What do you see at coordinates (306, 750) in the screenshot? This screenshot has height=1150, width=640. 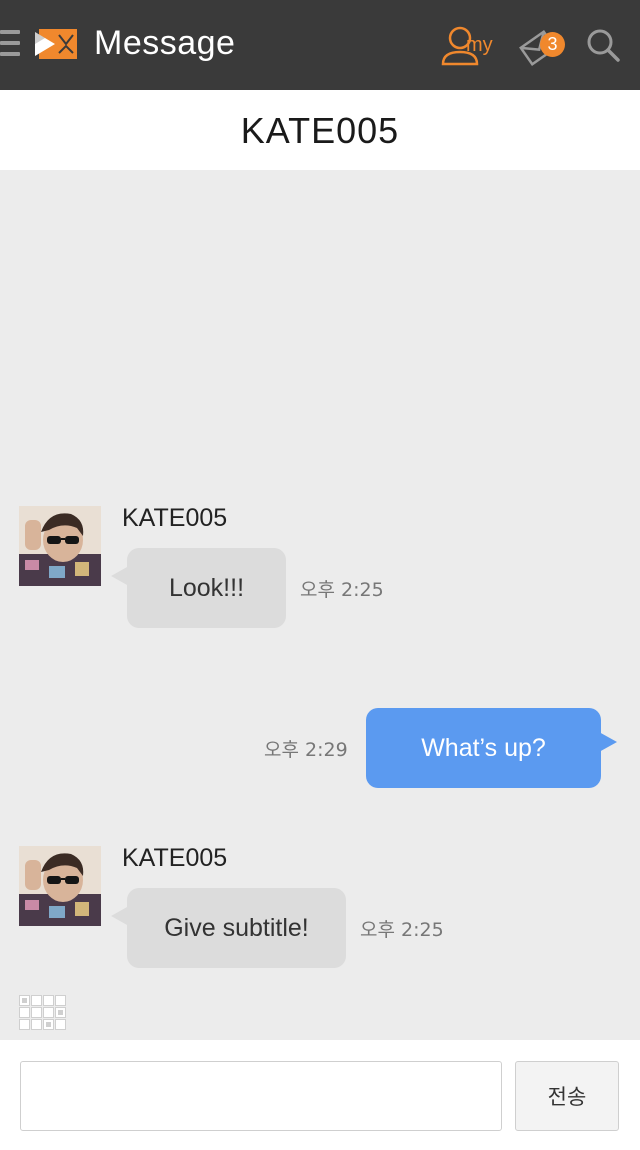 I see `message-time: 오후 2:29` at bounding box center [306, 750].